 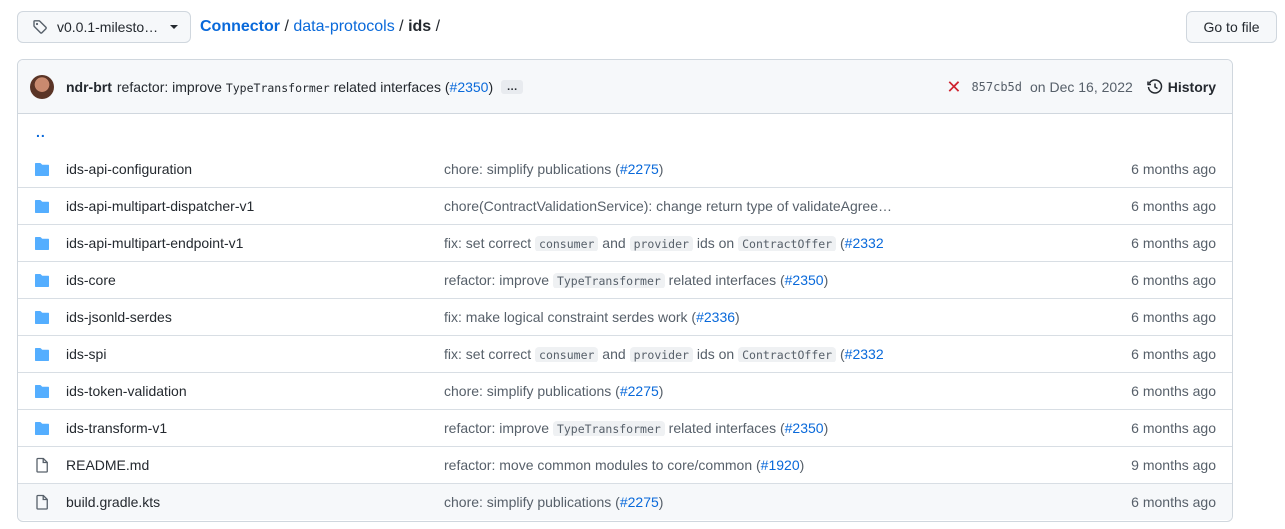 What do you see at coordinates (715, 317) in the screenshot?
I see `commit-pr-link: #2336` at bounding box center [715, 317].